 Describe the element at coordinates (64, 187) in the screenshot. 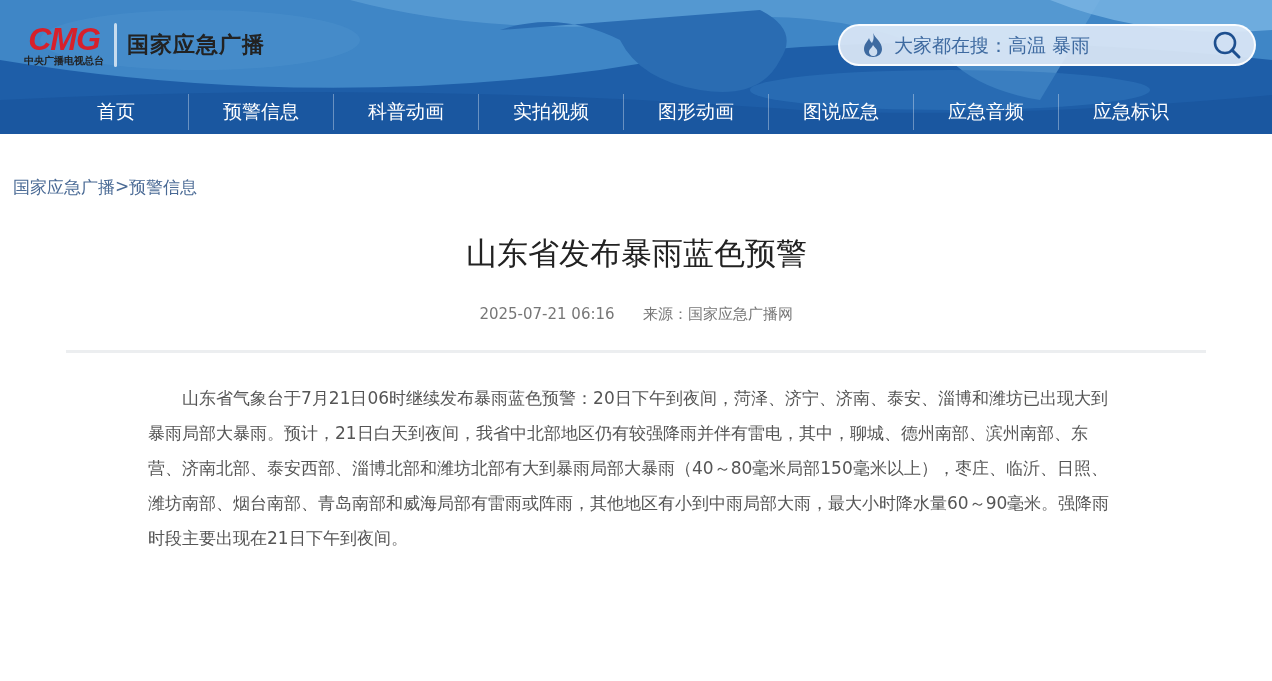

I see `breadcrumb-link: 国家应急广播` at that location.